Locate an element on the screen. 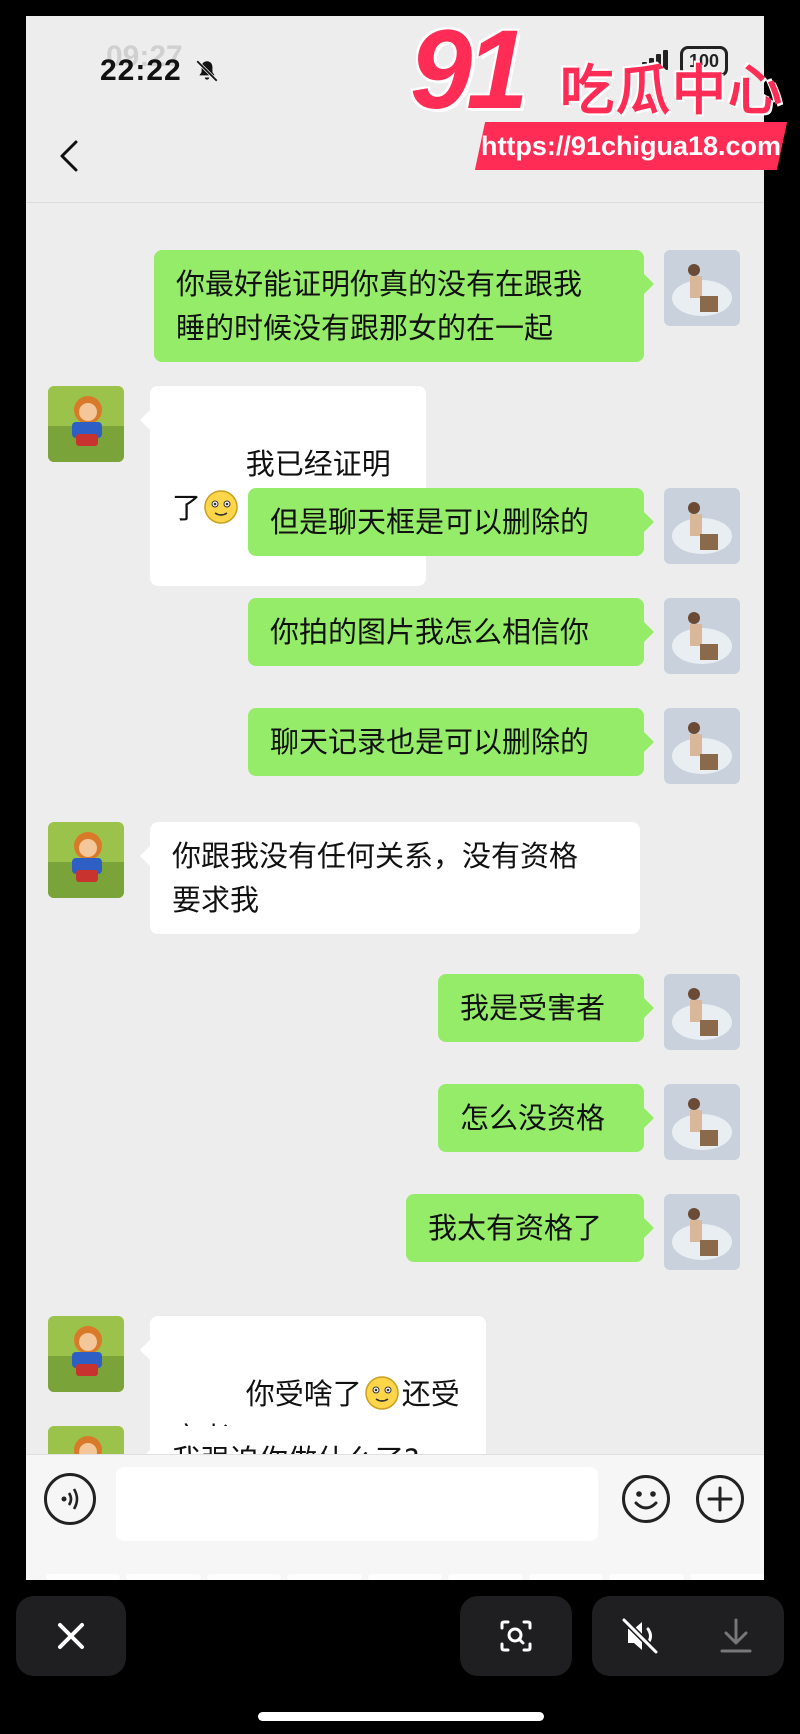 This screenshot has width=800, height=1734. message-bubble: 我是受害者 is located at coordinates (546, 1008).